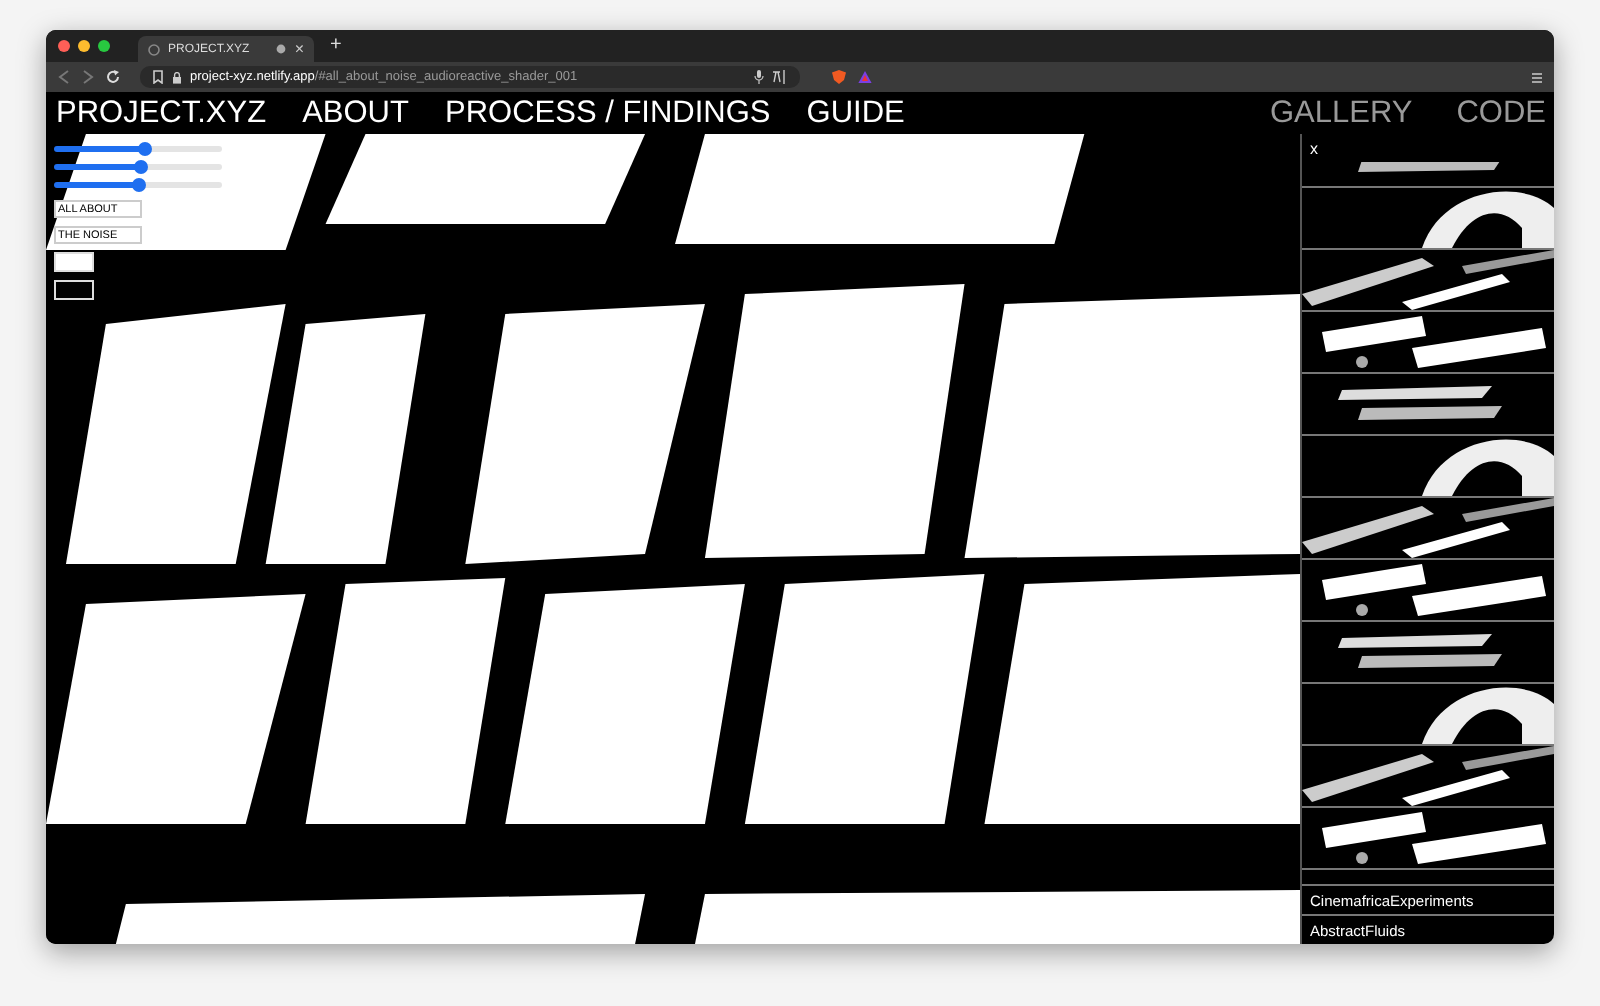 The height and width of the screenshot is (1006, 1600). Describe the element at coordinates (158, 77) in the screenshot. I see `bookmark-icon` at that location.